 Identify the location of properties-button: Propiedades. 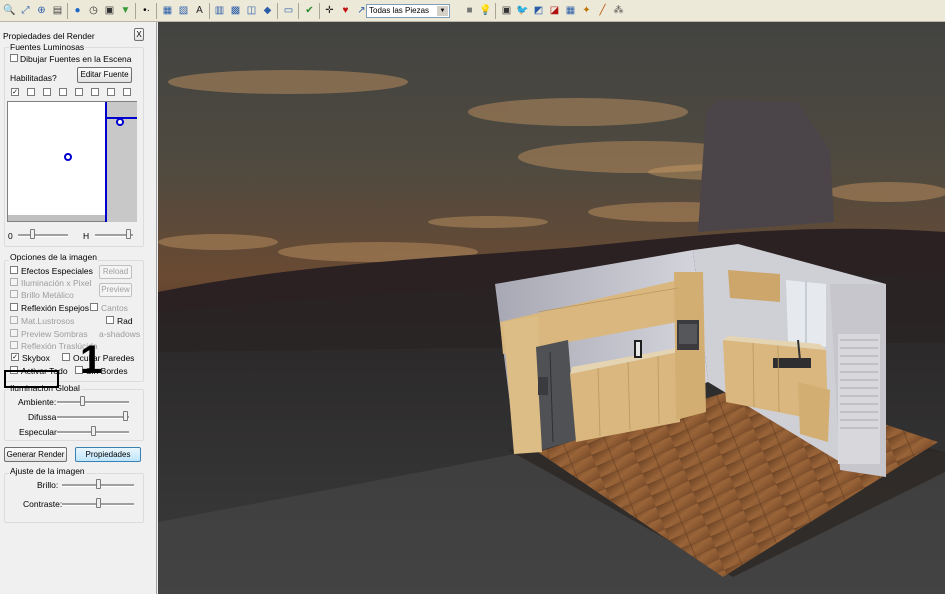
(108, 454).